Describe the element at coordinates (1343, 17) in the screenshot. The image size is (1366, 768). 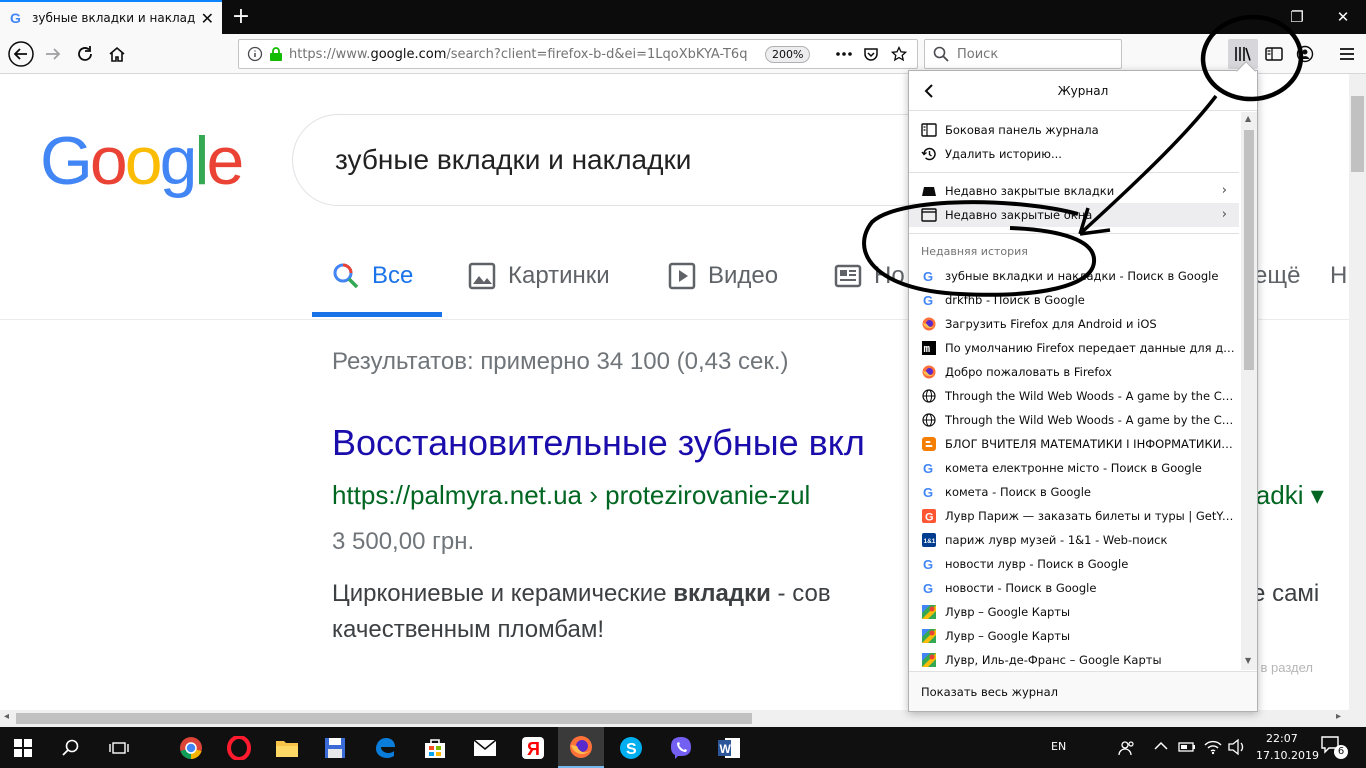
I see `close-window-button: ✕` at that location.